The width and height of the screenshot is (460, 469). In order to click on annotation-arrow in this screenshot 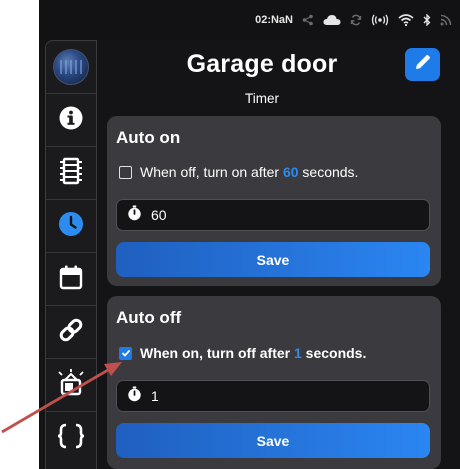, I will do `click(61, 398)`.